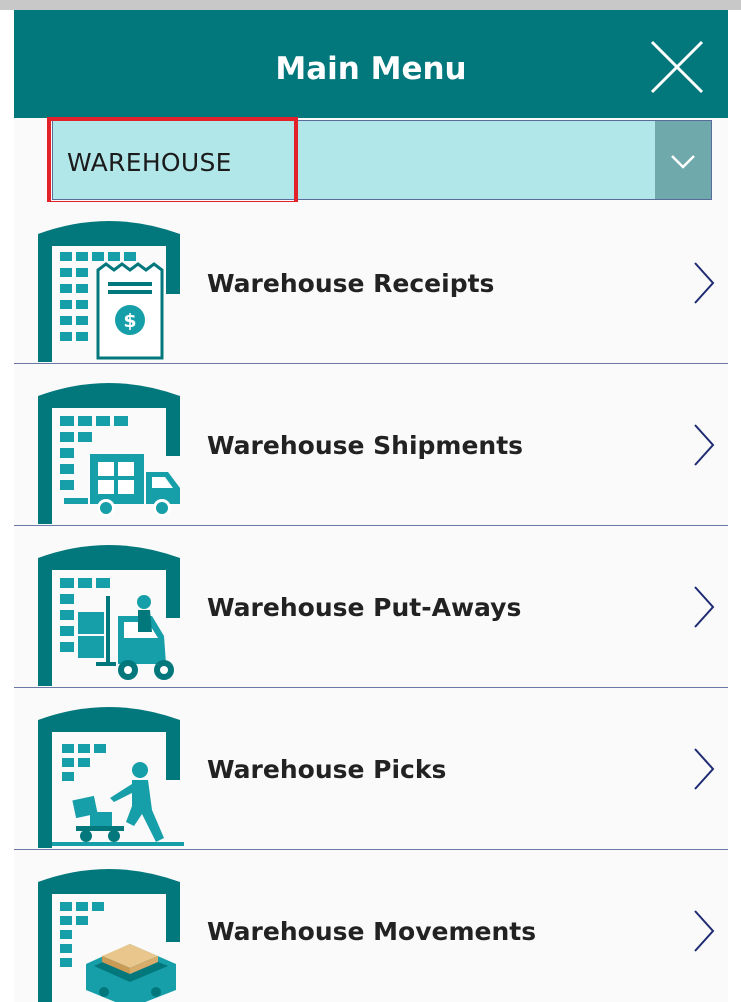 The width and height of the screenshot is (741, 1002). What do you see at coordinates (111, 777) in the screenshot?
I see `warehouse-handtruck-icon` at bounding box center [111, 777].